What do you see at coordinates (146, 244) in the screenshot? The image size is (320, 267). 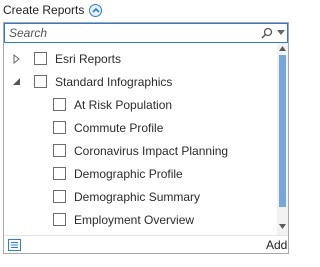 I see `panel-footer: Add` at bounding box center [146, 244].